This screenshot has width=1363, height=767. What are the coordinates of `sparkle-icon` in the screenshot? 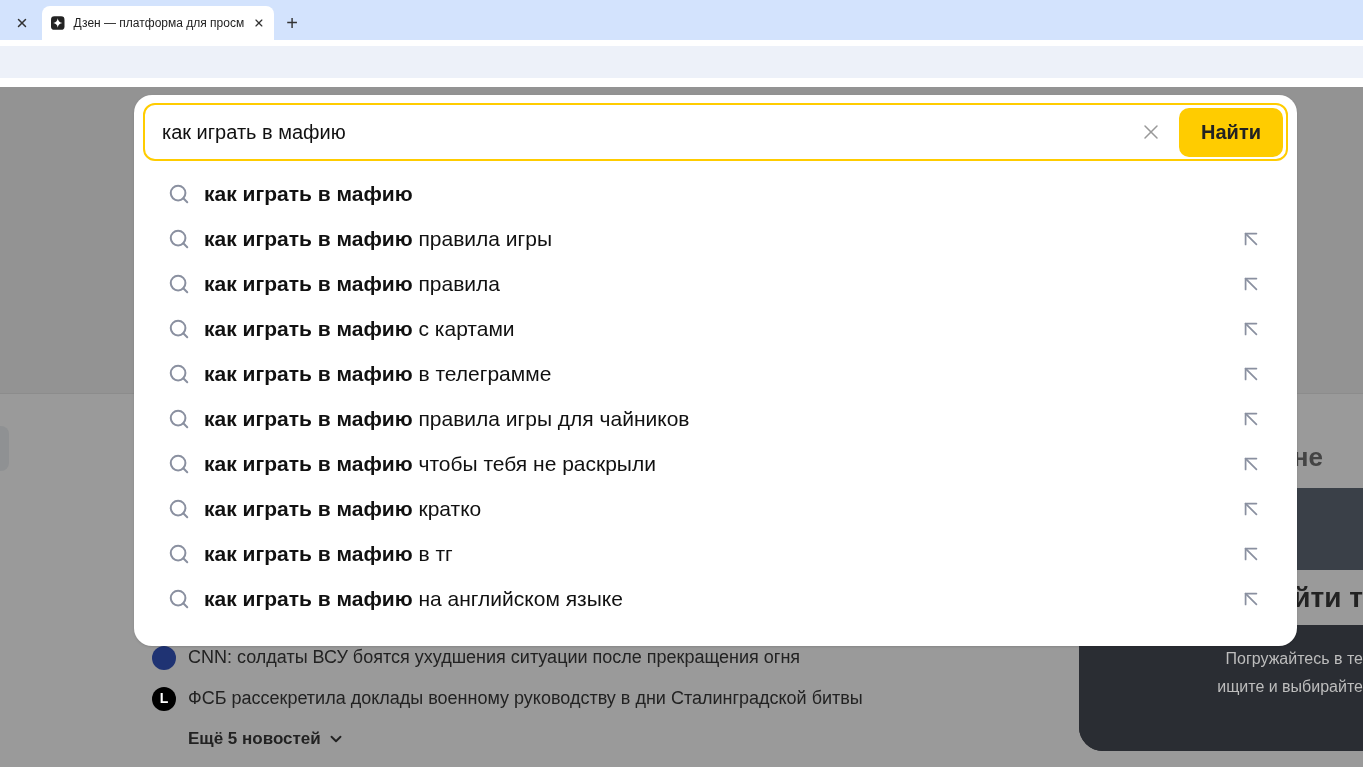 It's located at (58, 23).